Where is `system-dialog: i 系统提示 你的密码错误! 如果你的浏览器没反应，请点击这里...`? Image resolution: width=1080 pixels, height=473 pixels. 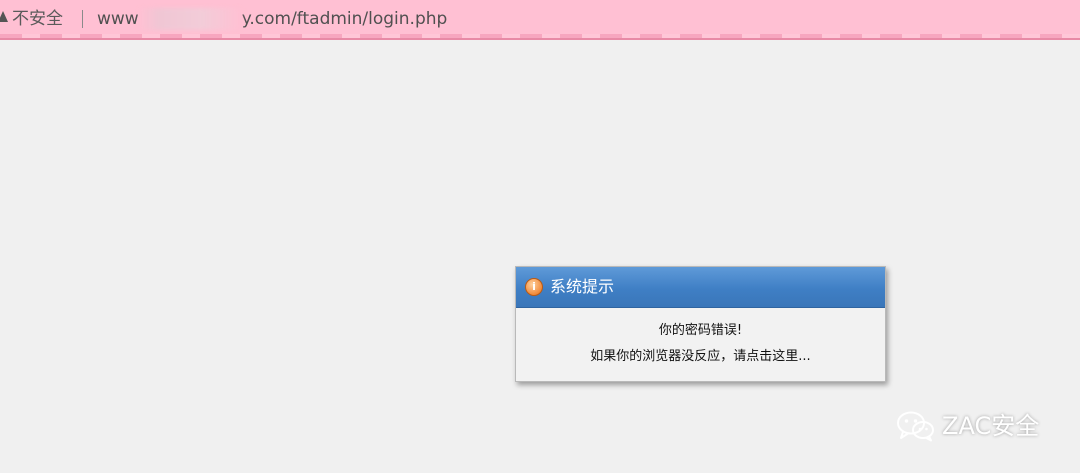 system-dialog: i 系统提示 你的密码错误! 如果你的浏览器没反应，请点击这里... is located at coordinates (700, 324).